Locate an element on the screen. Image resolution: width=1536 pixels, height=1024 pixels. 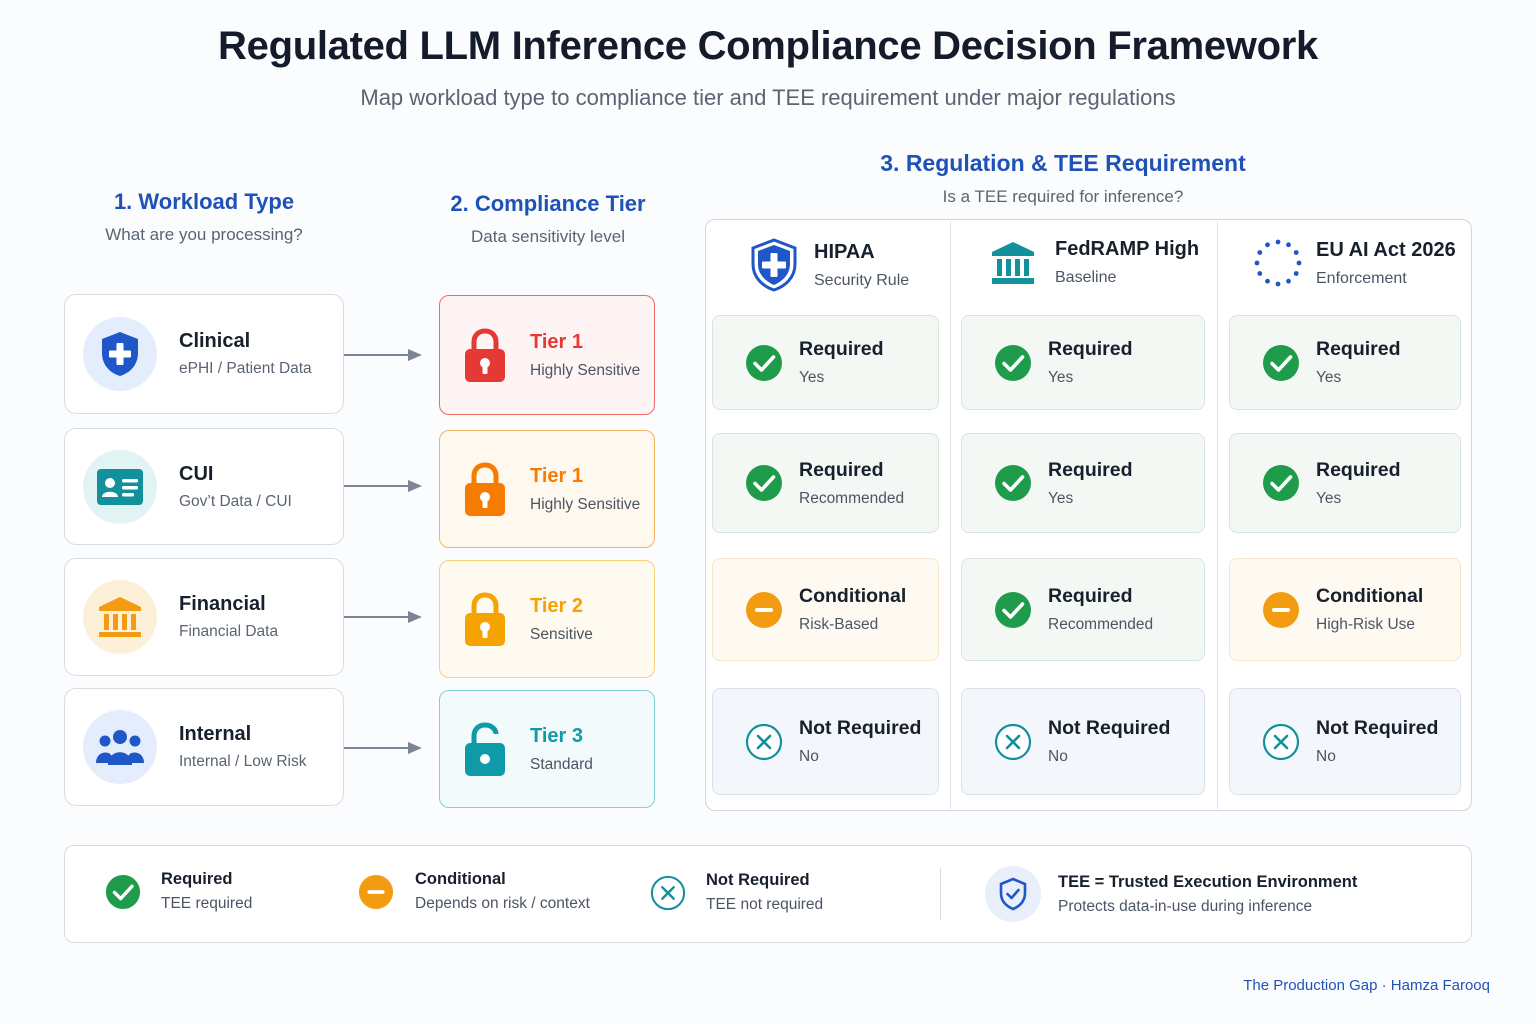
legend-title: Conditional is located at coordinates (460, 879).